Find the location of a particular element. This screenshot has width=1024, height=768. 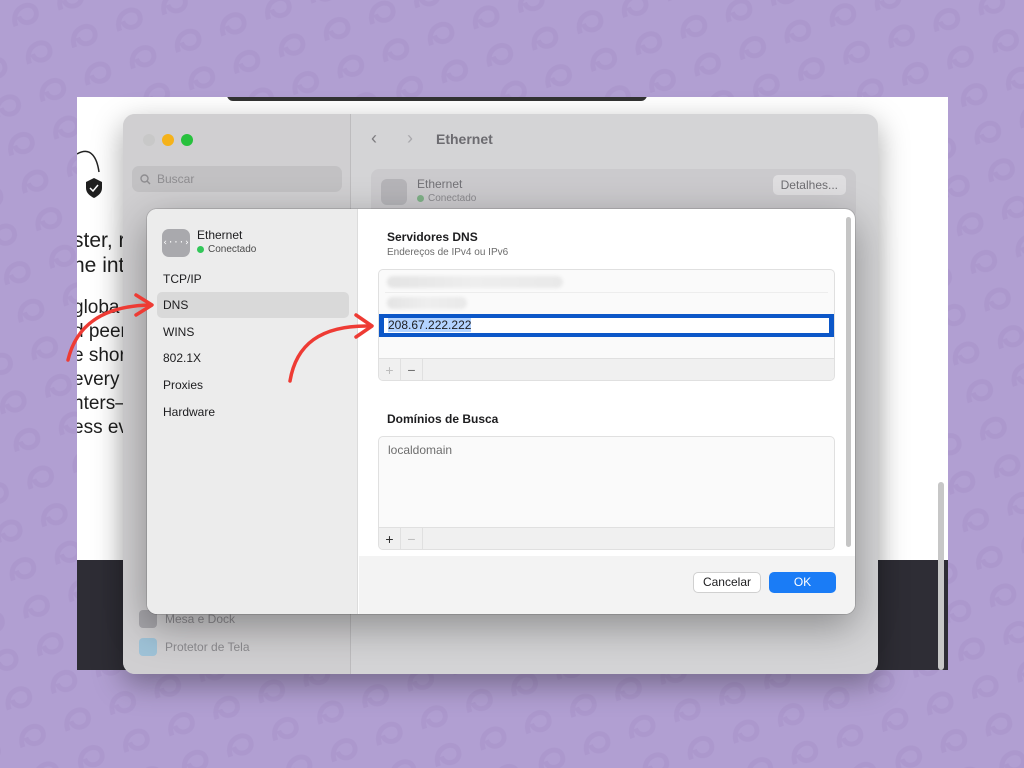

forward-chevron-icon: › is located at coordinates (410, 138).